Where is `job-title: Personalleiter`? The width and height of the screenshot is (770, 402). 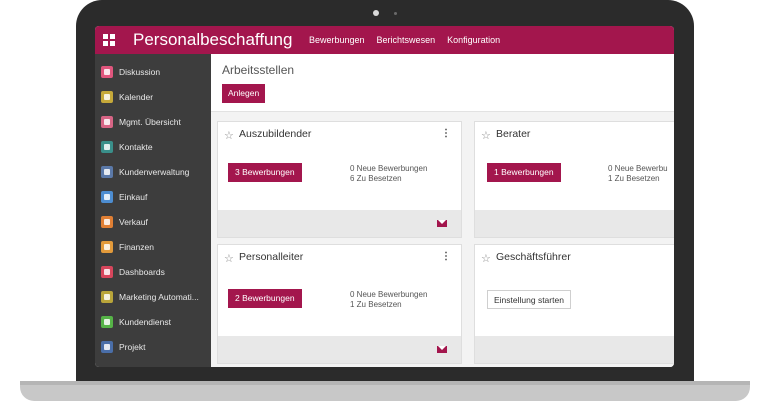
job-title: Personalleiter is located at coordinates (271, 257).